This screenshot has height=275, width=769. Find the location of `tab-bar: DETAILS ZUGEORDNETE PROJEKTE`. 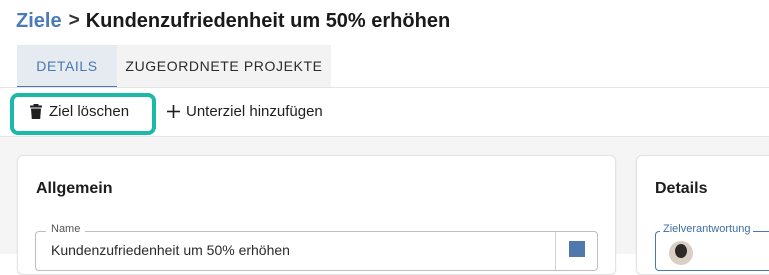

tab-bar: DETAILS ZUGEORDNETE PROJEKTE is located at coordinates (174, 66).